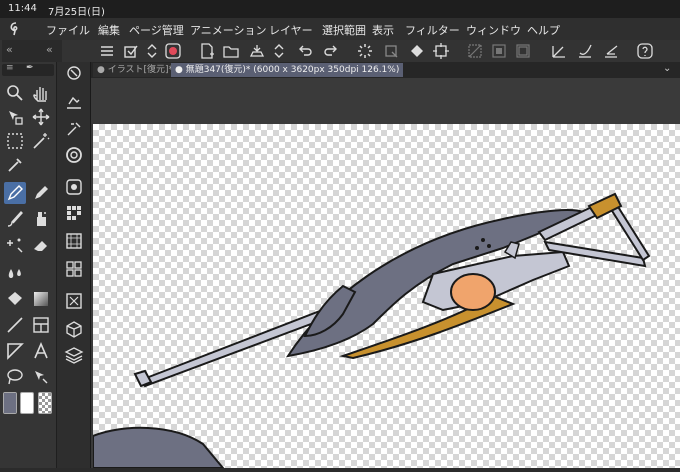 The width and height of the screenshot is (680, 472). Describe the element at coordinates (15, 271) in the screenshot. I see `blend-icon` at that location.